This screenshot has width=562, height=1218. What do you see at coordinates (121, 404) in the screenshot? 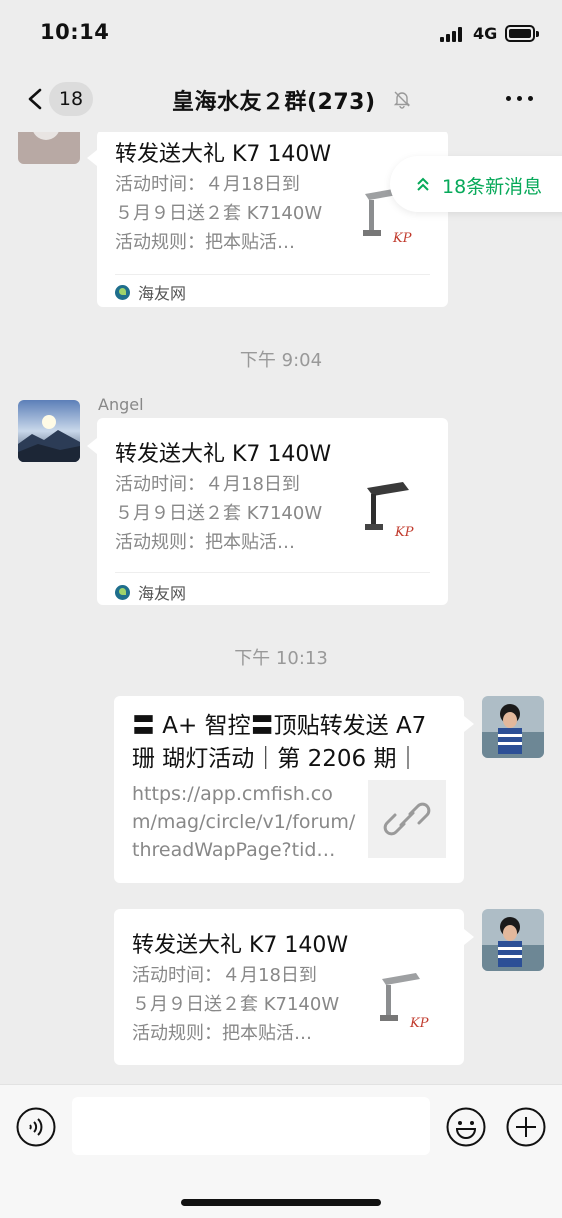
I see `sender-name: Angel` at bounding box center [121, 404].